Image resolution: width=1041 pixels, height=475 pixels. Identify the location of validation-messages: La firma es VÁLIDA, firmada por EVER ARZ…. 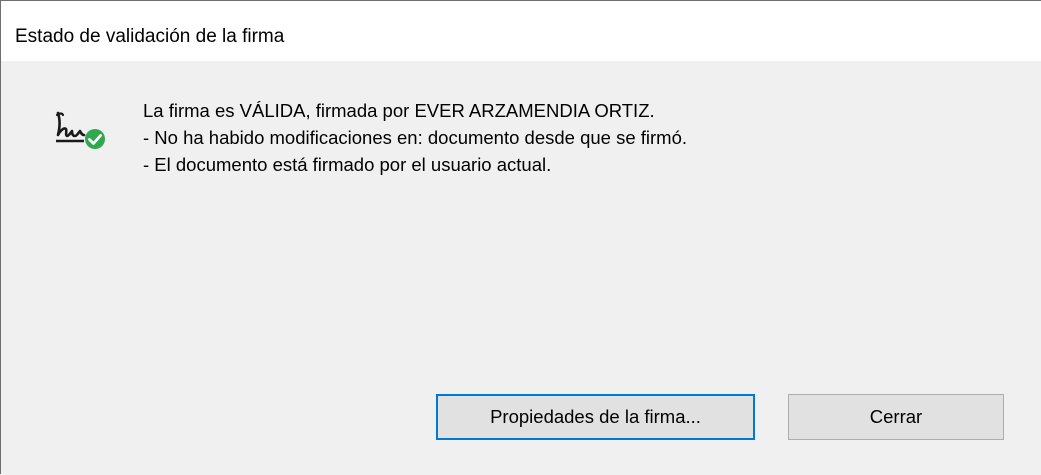
(415, 137).